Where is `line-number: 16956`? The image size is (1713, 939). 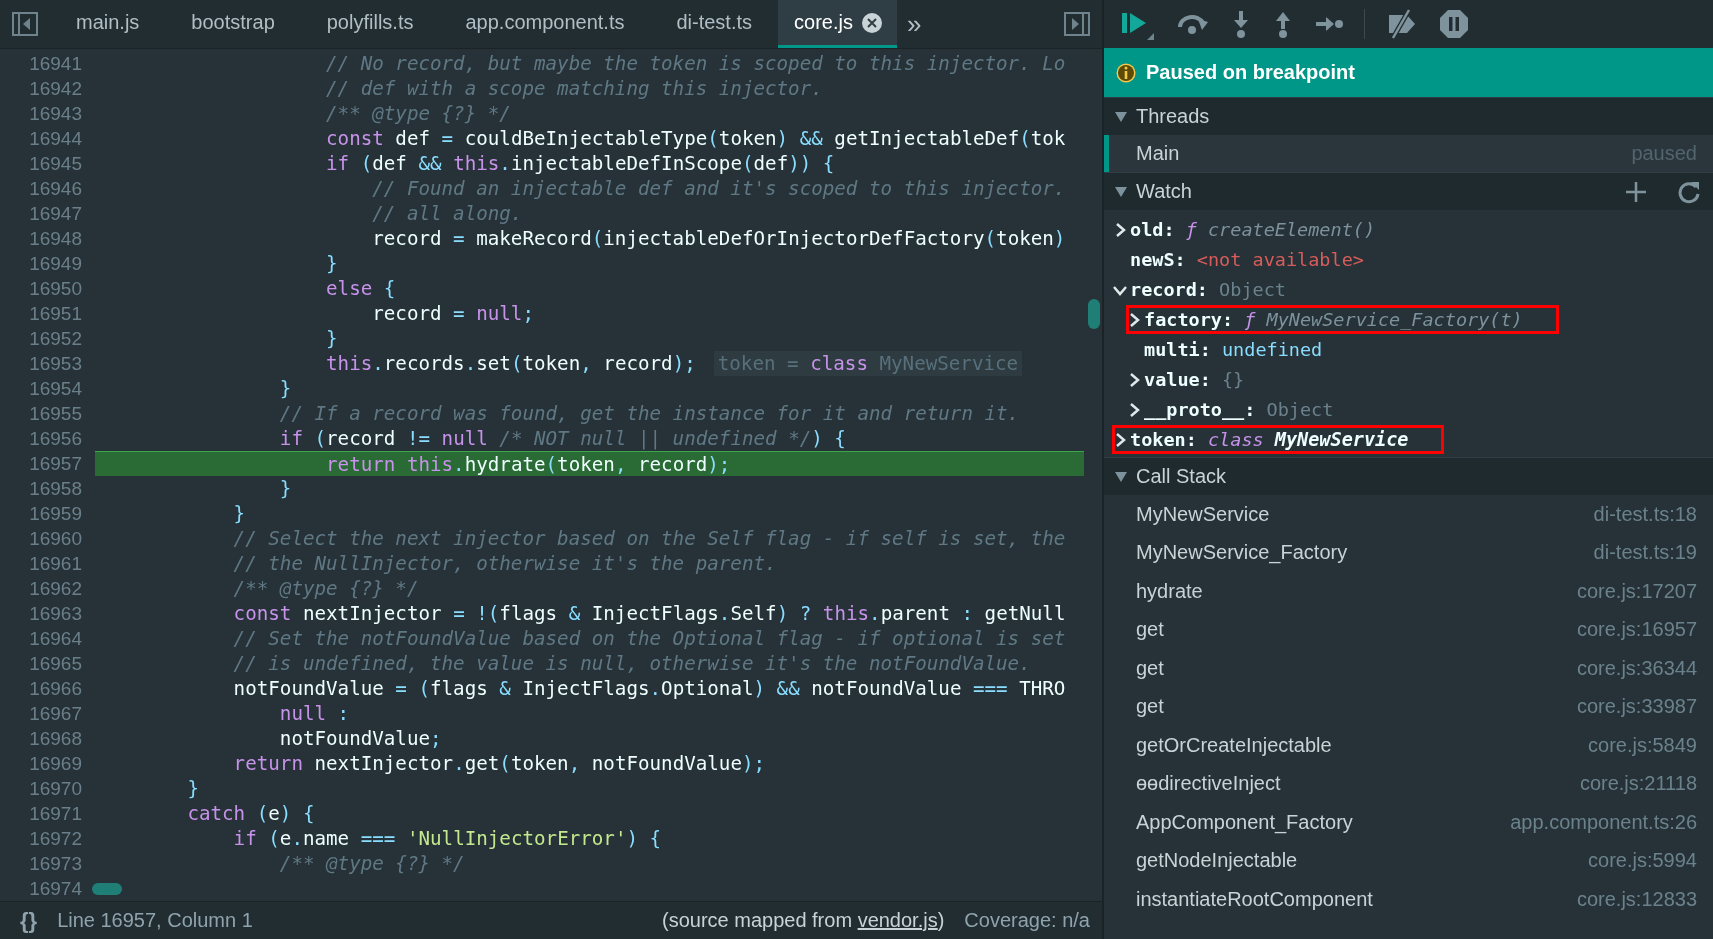 line-number: 16956 is located at coordinates (55, 438).